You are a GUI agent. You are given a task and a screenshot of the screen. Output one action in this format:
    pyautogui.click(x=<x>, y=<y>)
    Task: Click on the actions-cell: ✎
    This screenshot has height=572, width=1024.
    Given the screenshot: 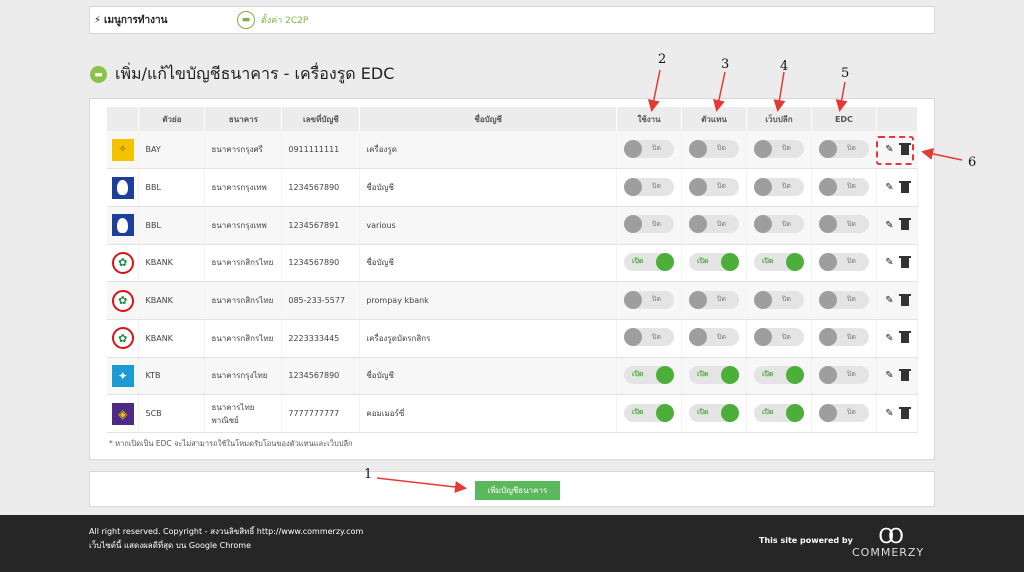 What is the action you would take?
    pyautogui.click(x=897, y=338)
    